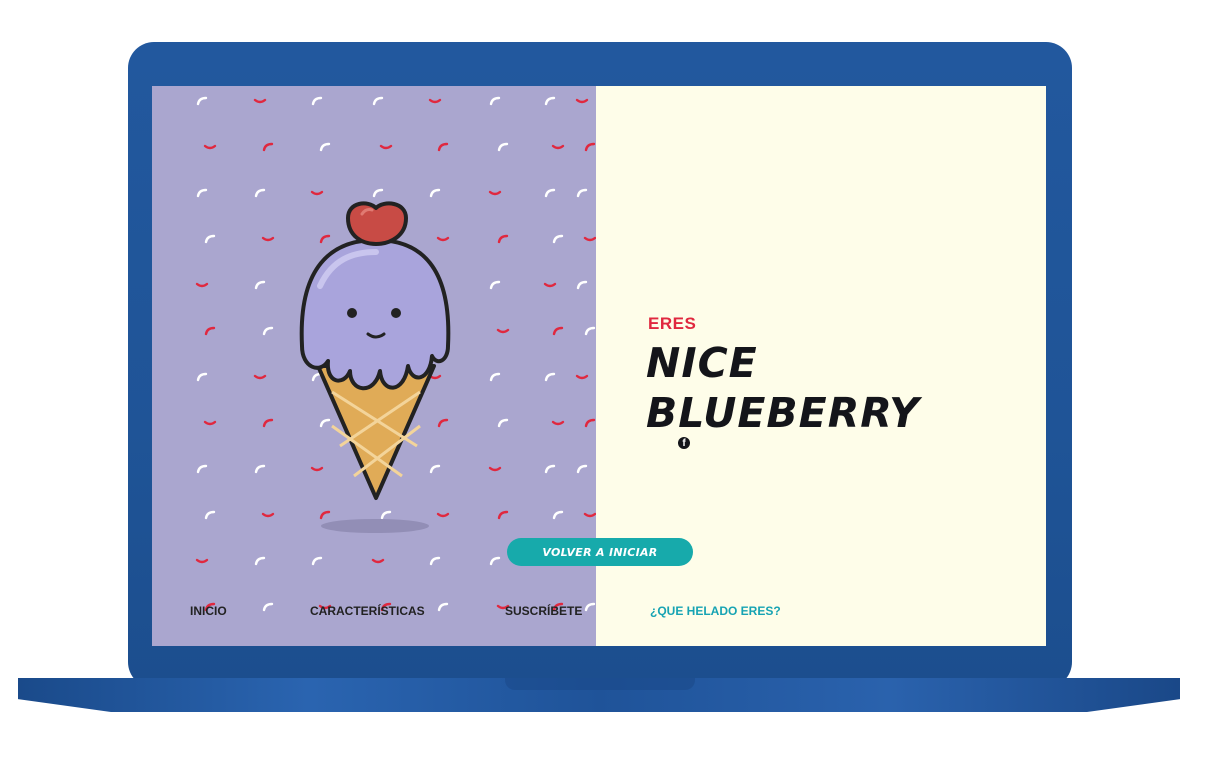 The width and height of the screenshot is (1216, 758). What do you see at coordinates (702, 363) in the screenshot?
I see `result-title-line-1: NICE` at bounding box center [702, 363].